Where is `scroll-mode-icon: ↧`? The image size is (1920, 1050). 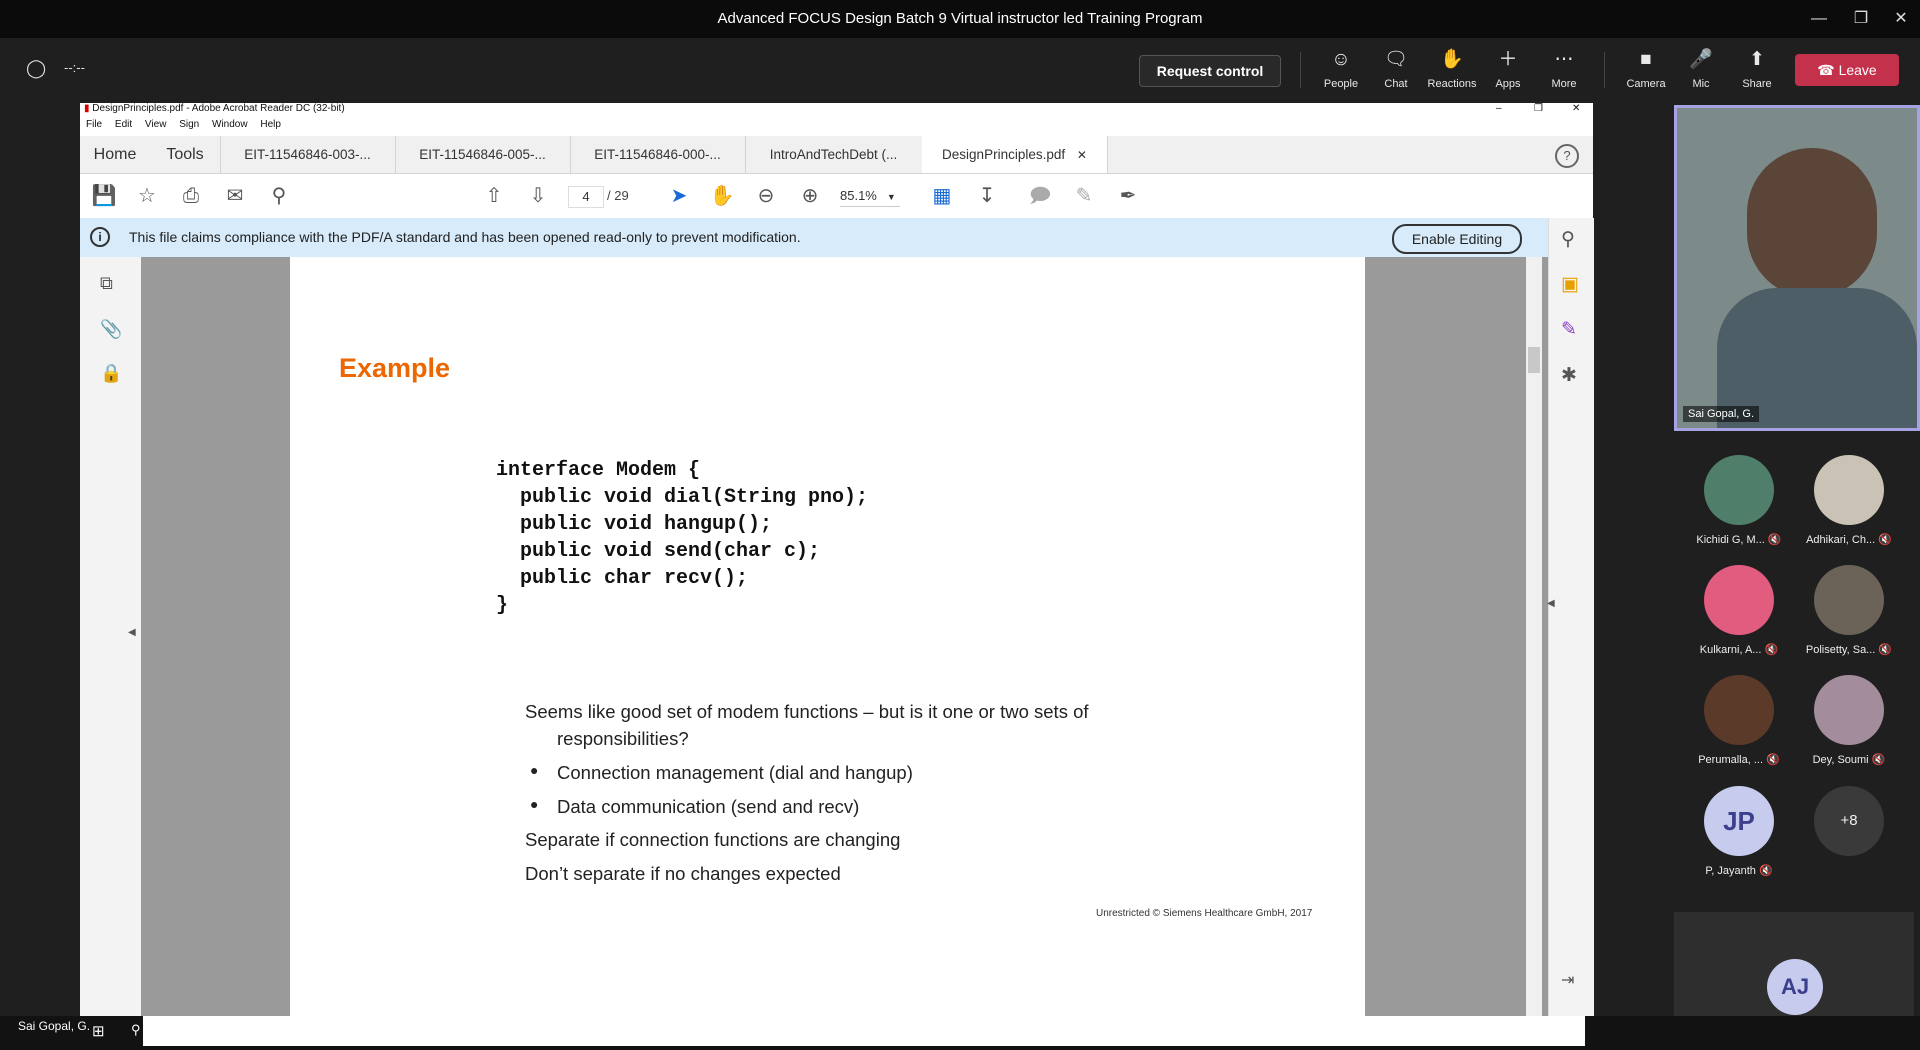
scroll-mode-icon: ↧ is located at coordinates (987, 196).